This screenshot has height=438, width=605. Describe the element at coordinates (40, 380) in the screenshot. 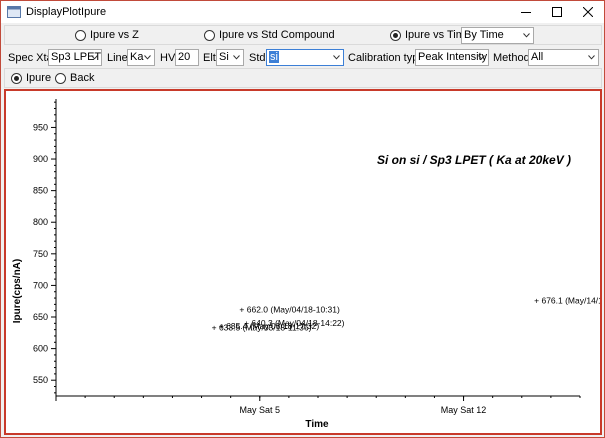

I see `y-tick-label: 550` at that location.